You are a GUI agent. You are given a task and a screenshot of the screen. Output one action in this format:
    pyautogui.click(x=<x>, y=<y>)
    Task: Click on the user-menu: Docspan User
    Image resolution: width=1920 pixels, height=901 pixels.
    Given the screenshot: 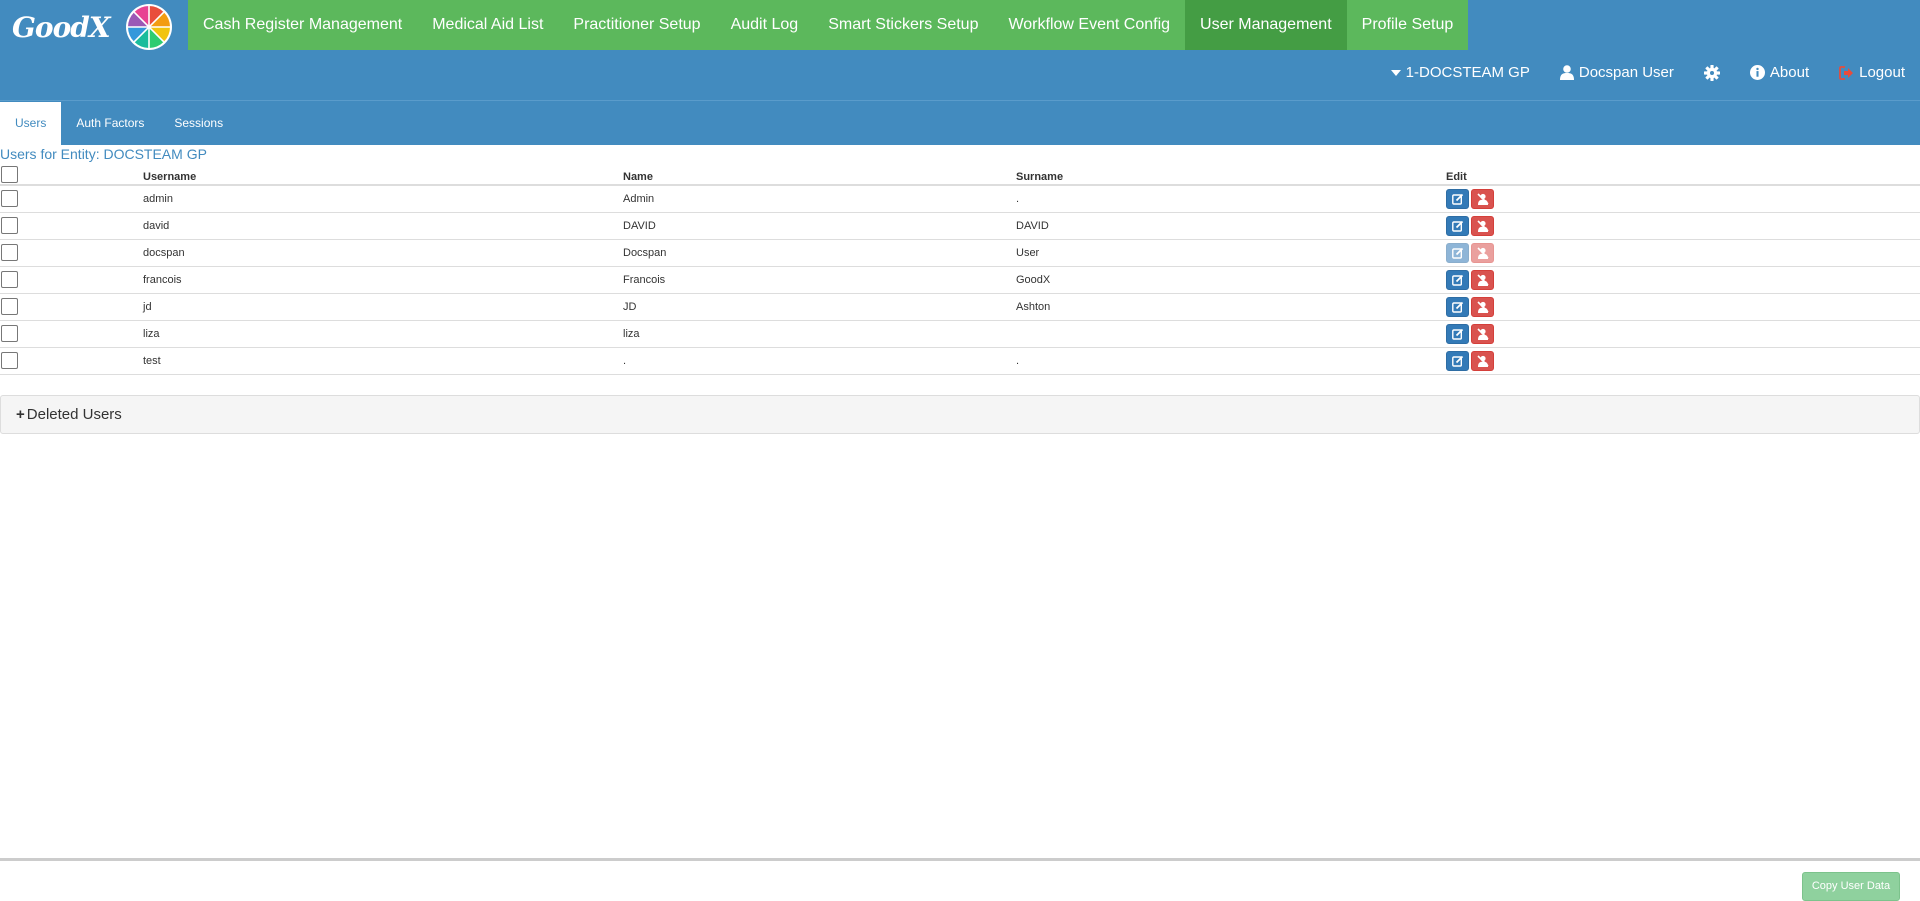 What is the action you would take?
    pyautogui.click(x=1616, y=72)
    